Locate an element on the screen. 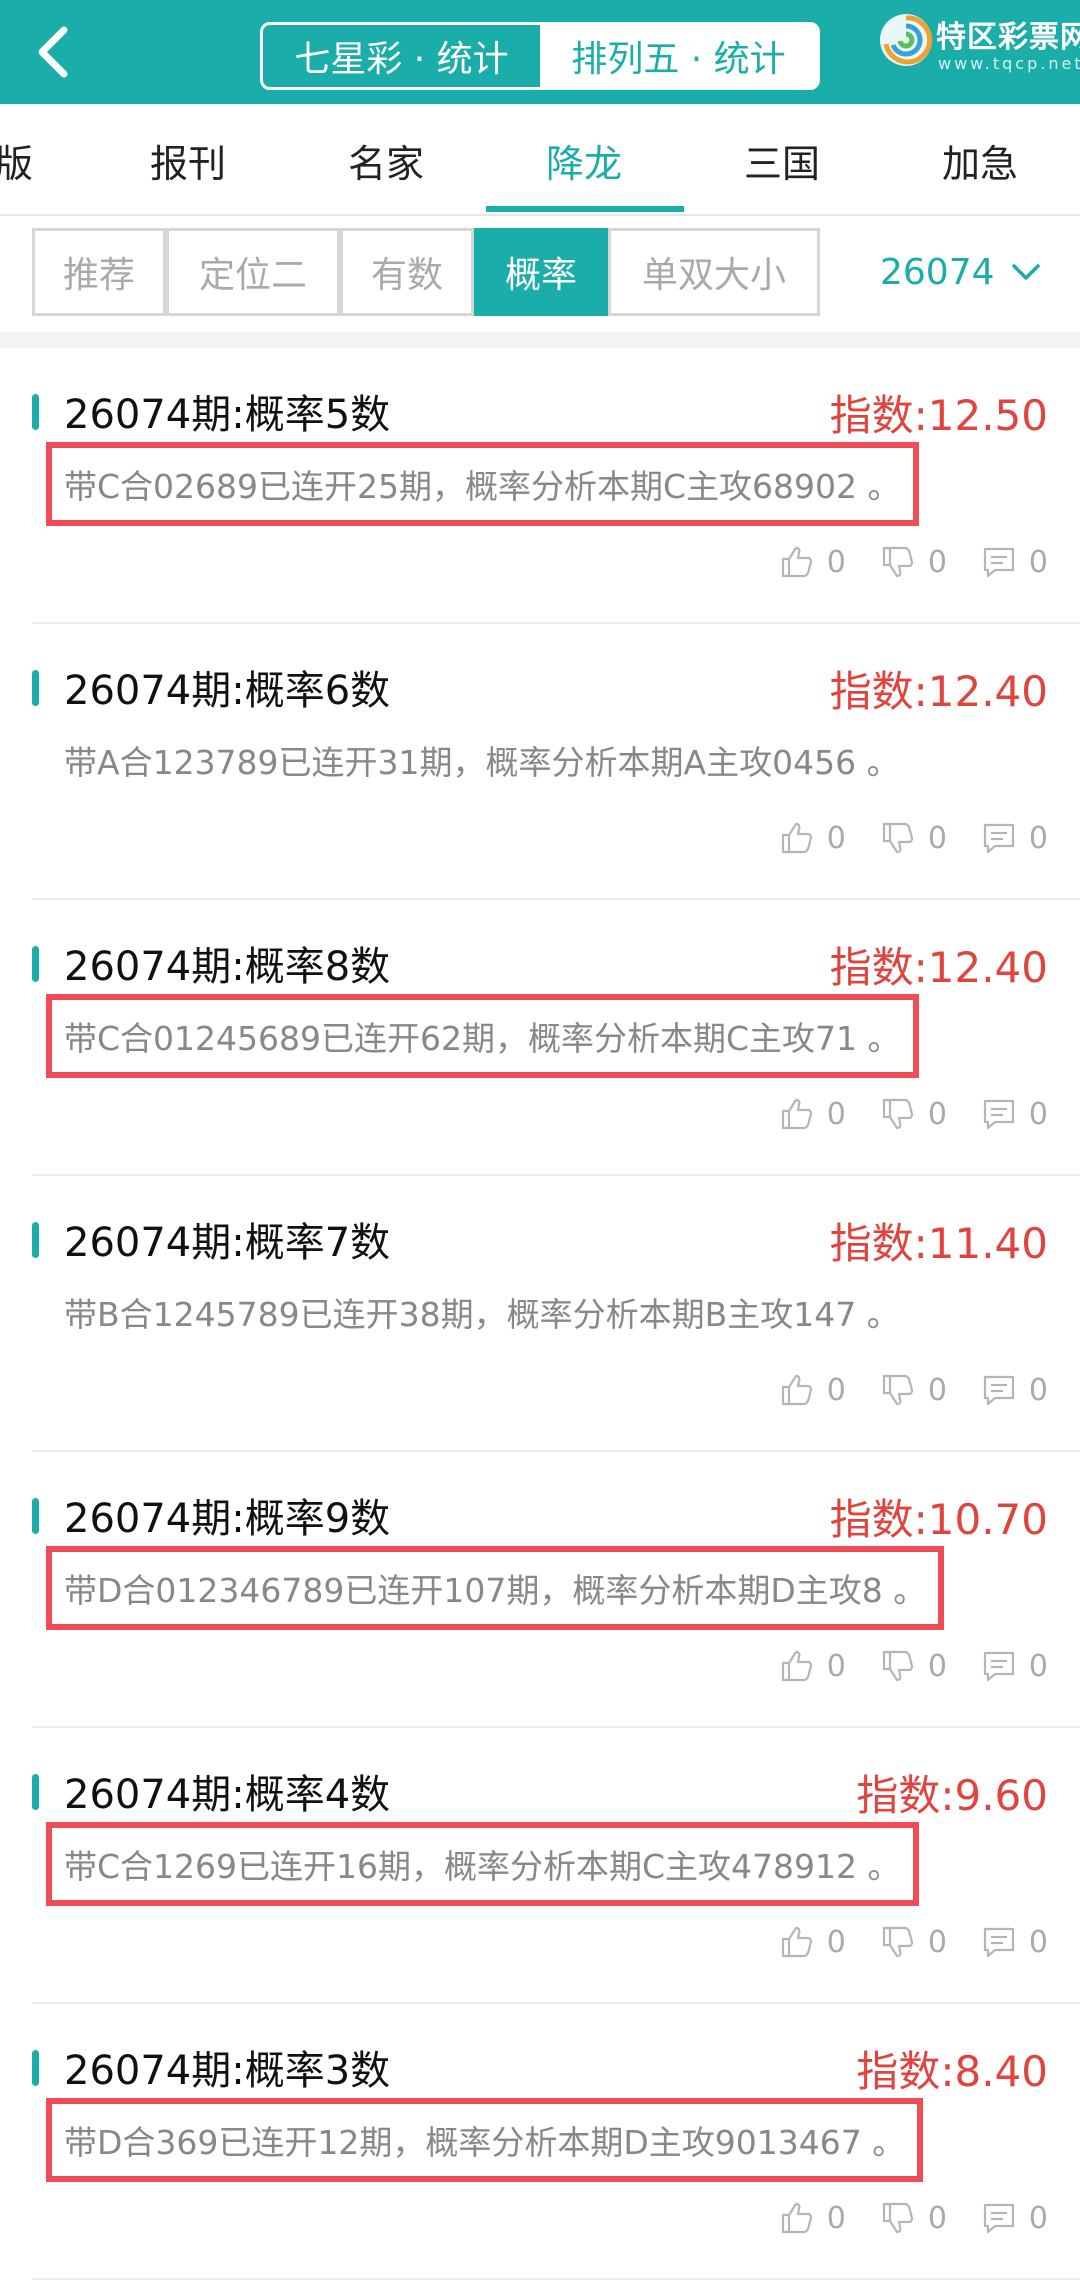 Image resolution: width=1080 pixels, height=2292 pixels. chip-gailv: 概率 is located at coordinates (541, 272).